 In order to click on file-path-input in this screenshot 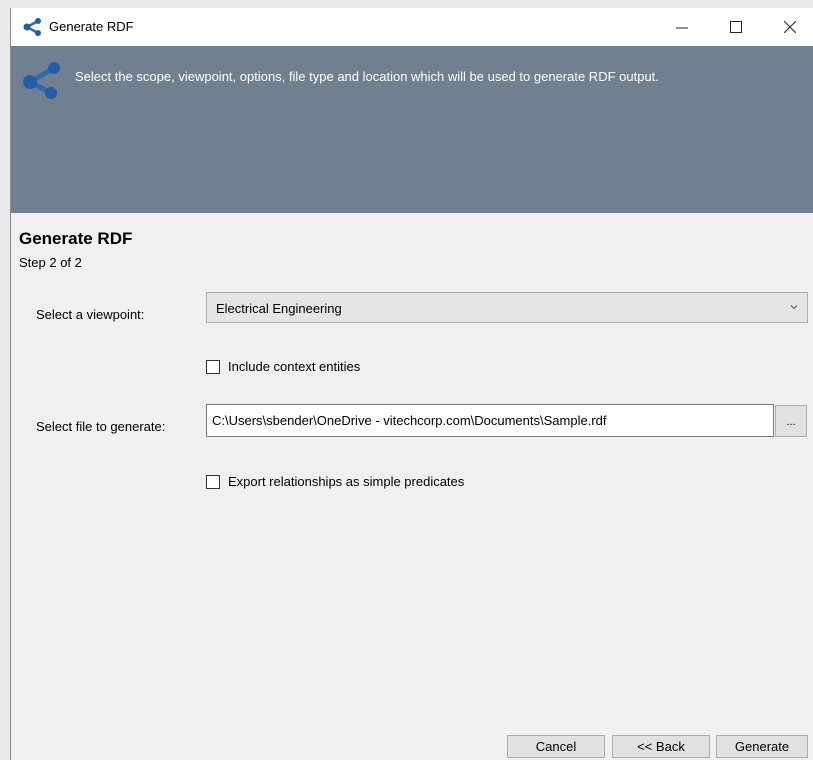, I will do `click(490, 420)`.